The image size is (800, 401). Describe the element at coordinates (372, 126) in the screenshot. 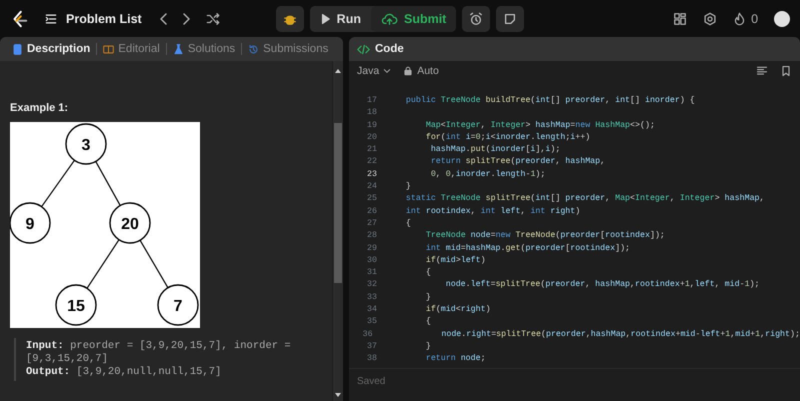

I see `line-number: 19` at that location.